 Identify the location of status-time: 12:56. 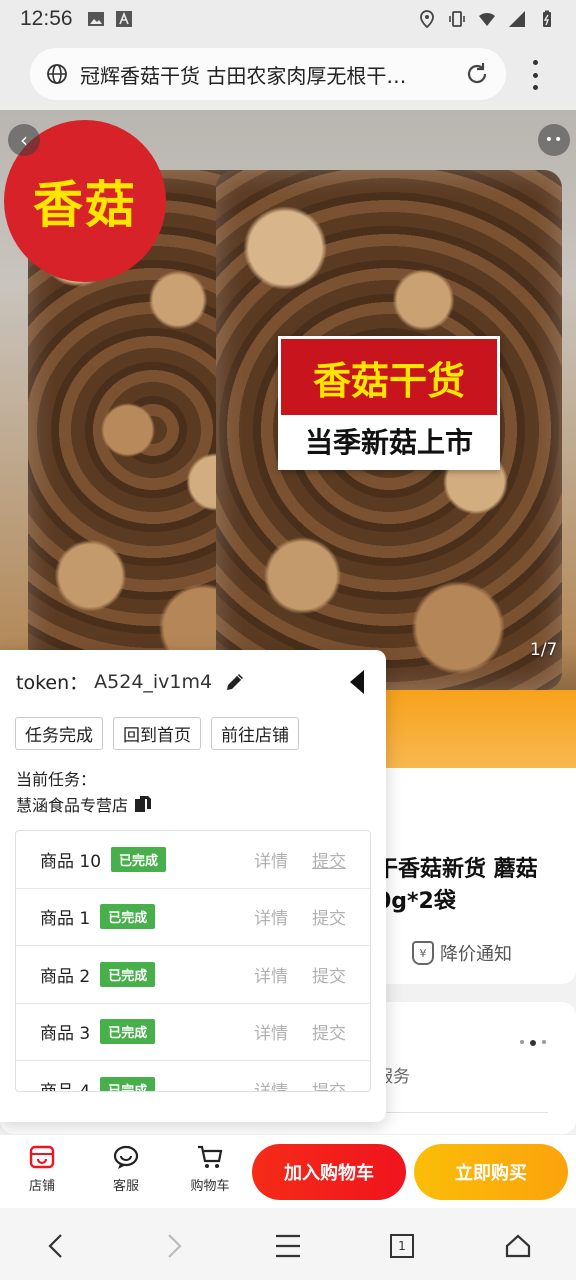
(46, 18).